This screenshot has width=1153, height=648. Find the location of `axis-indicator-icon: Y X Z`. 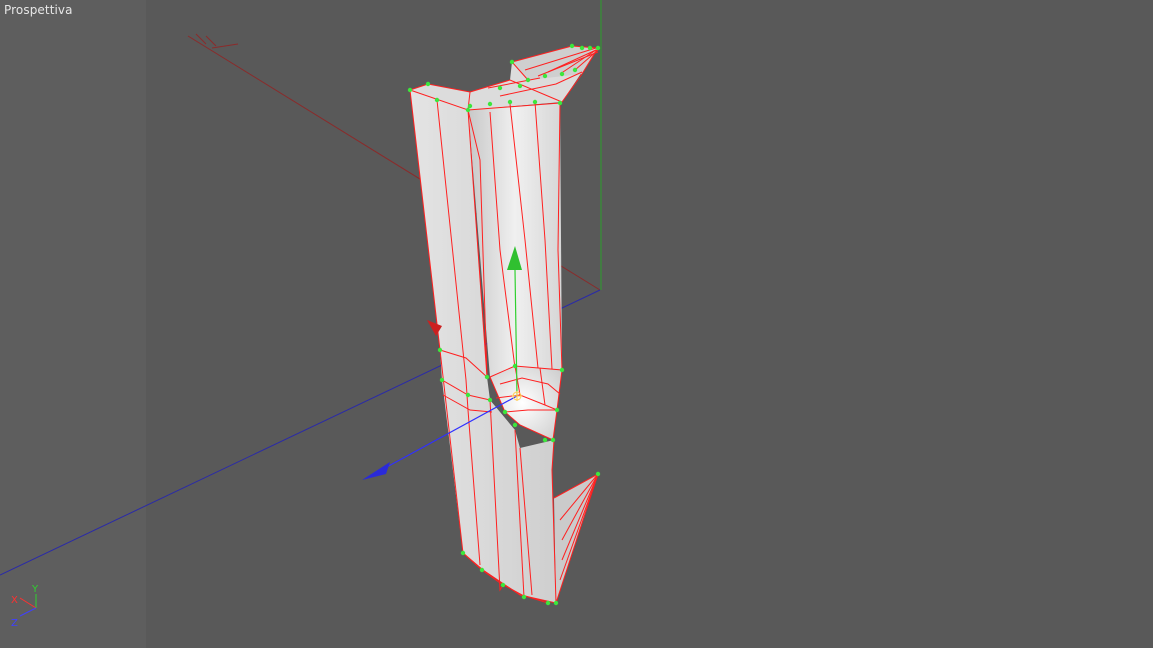

axis-indicator-icon: Y X Z is located at coordinates (25, 606).